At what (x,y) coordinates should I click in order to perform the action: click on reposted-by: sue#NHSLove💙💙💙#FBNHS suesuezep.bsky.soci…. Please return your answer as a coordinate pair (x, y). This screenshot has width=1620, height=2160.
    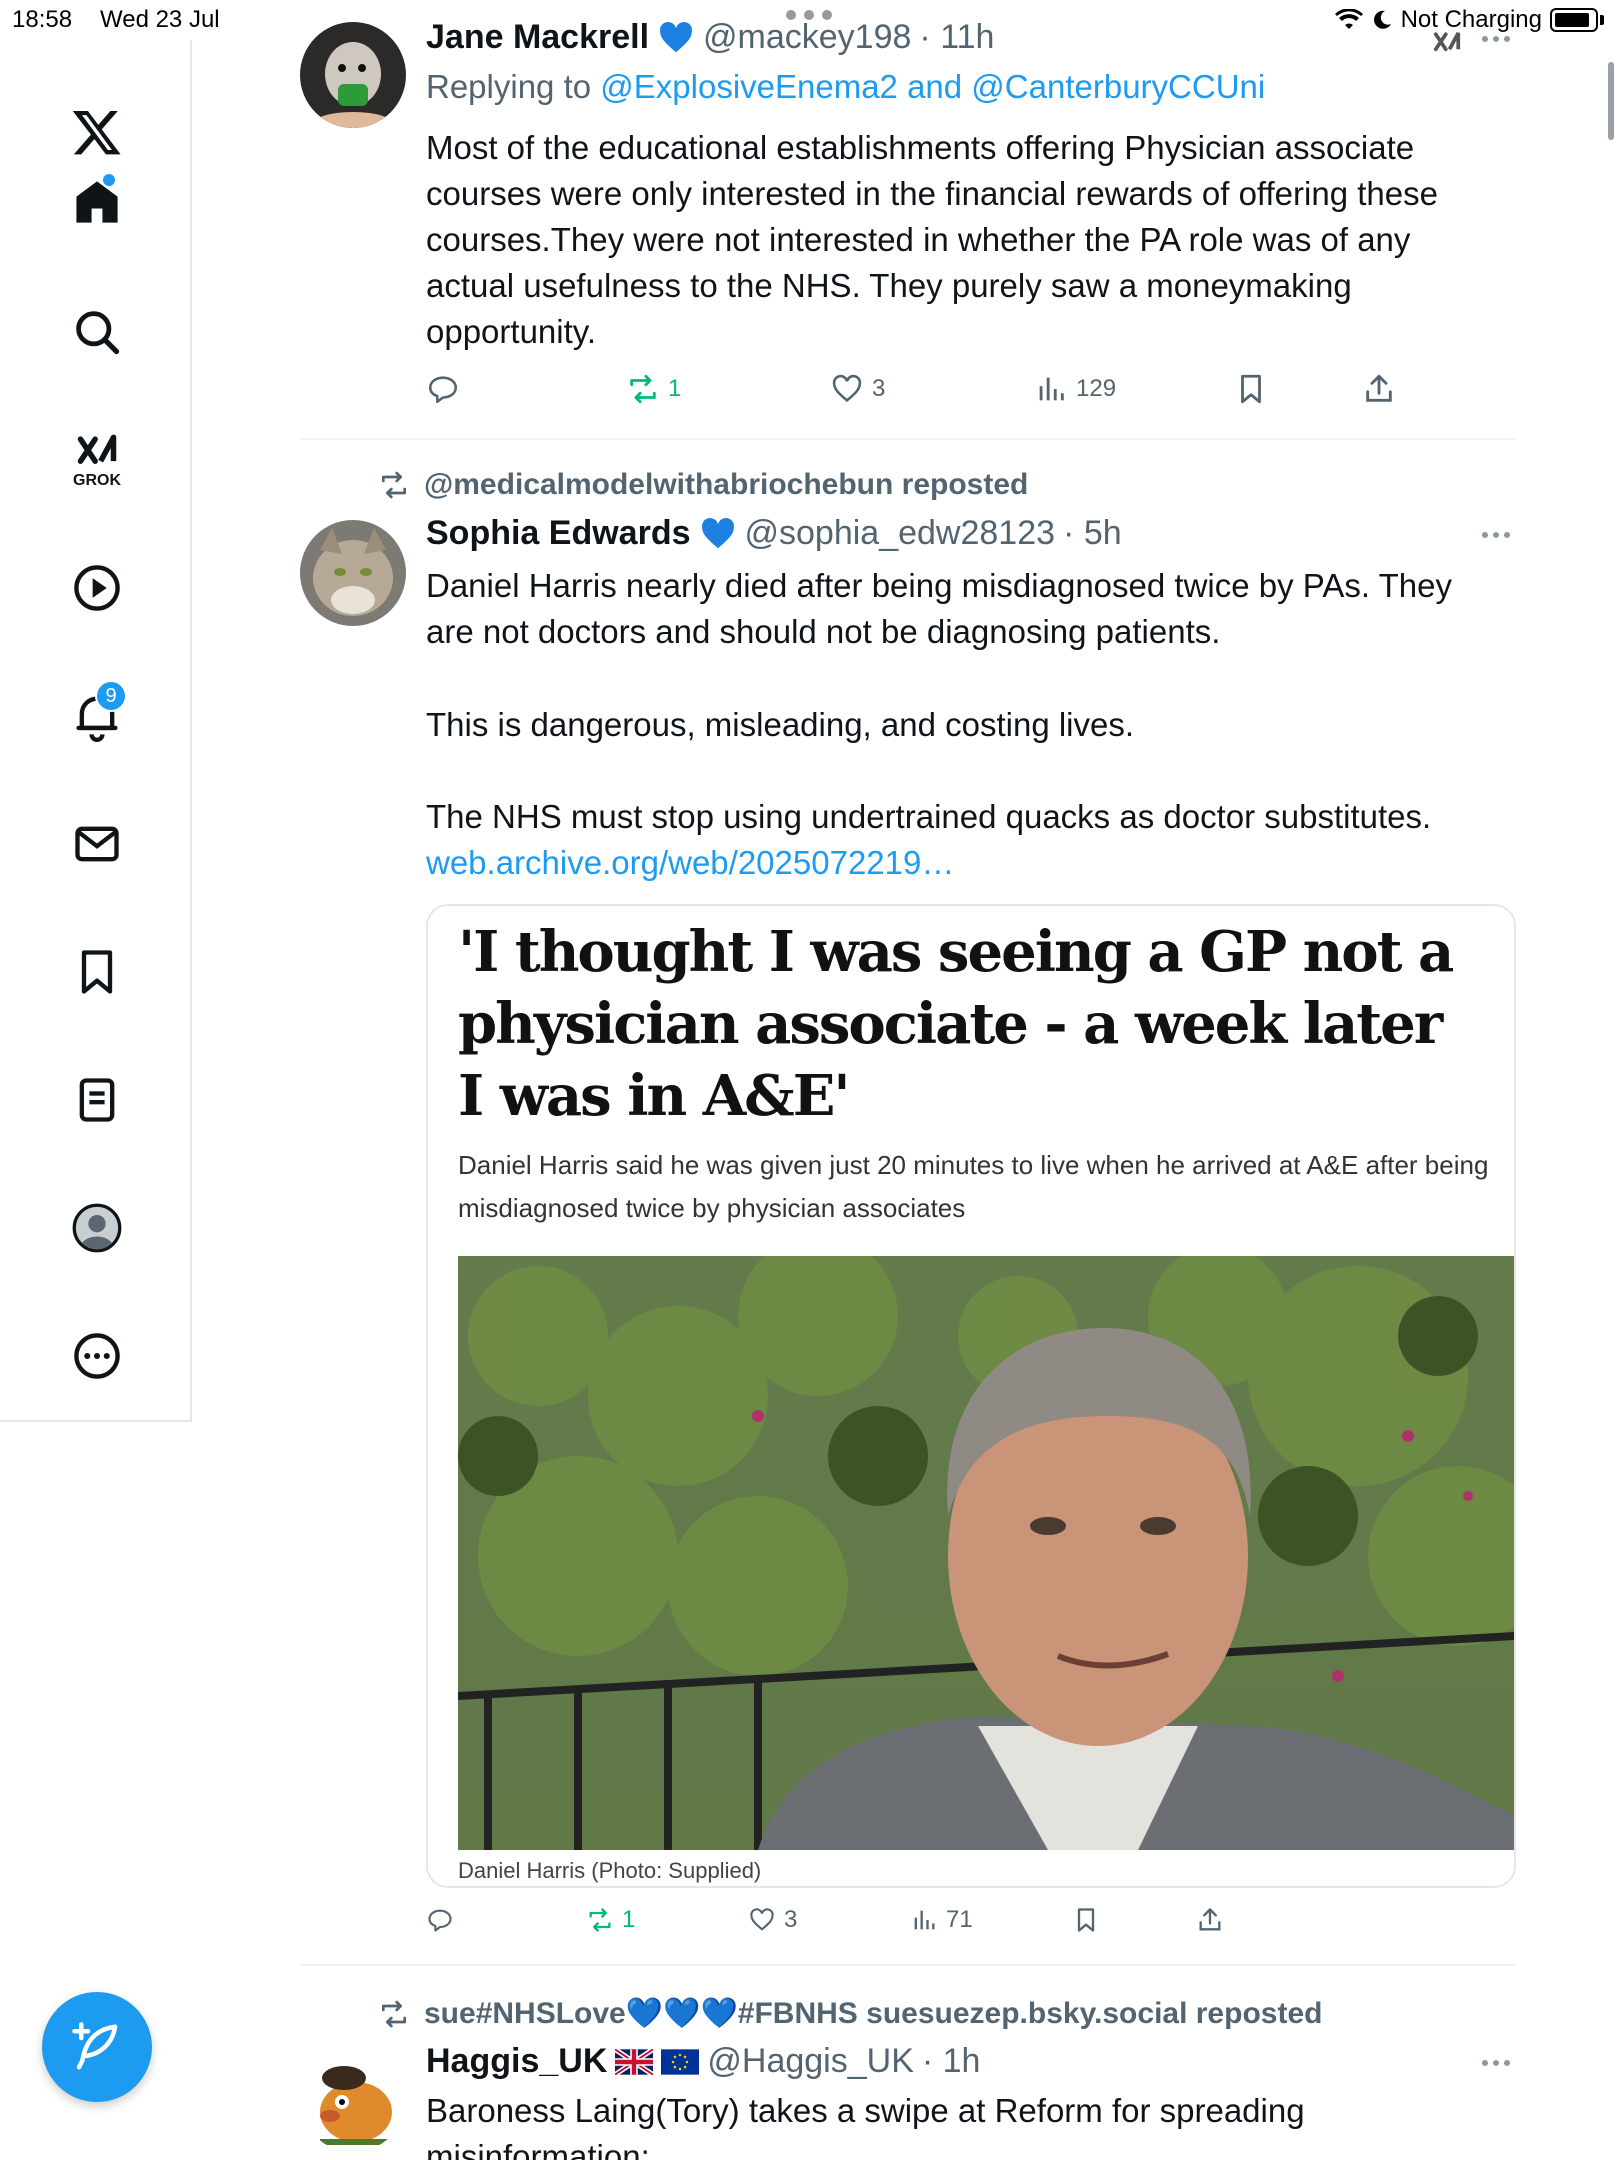
    Looking at the image, I should click on (873, 2013).